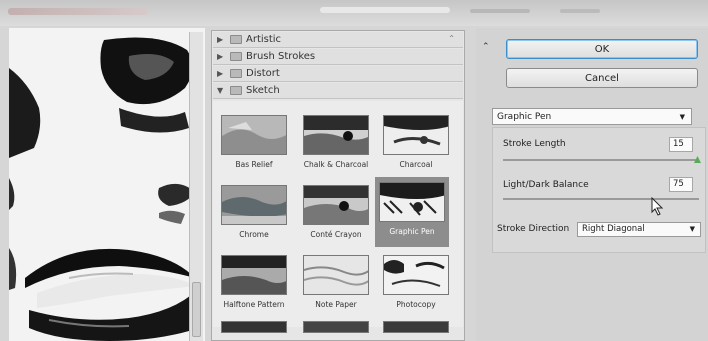  I want to click on stroke-direction-select: Right Diagonal ▼, so click(639, 229).